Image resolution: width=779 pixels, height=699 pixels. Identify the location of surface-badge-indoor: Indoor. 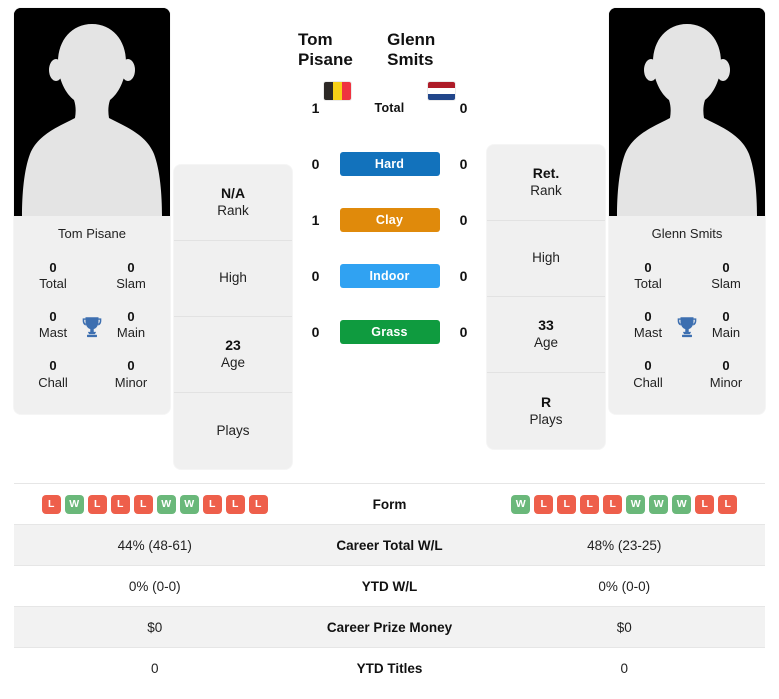
(389, 276).